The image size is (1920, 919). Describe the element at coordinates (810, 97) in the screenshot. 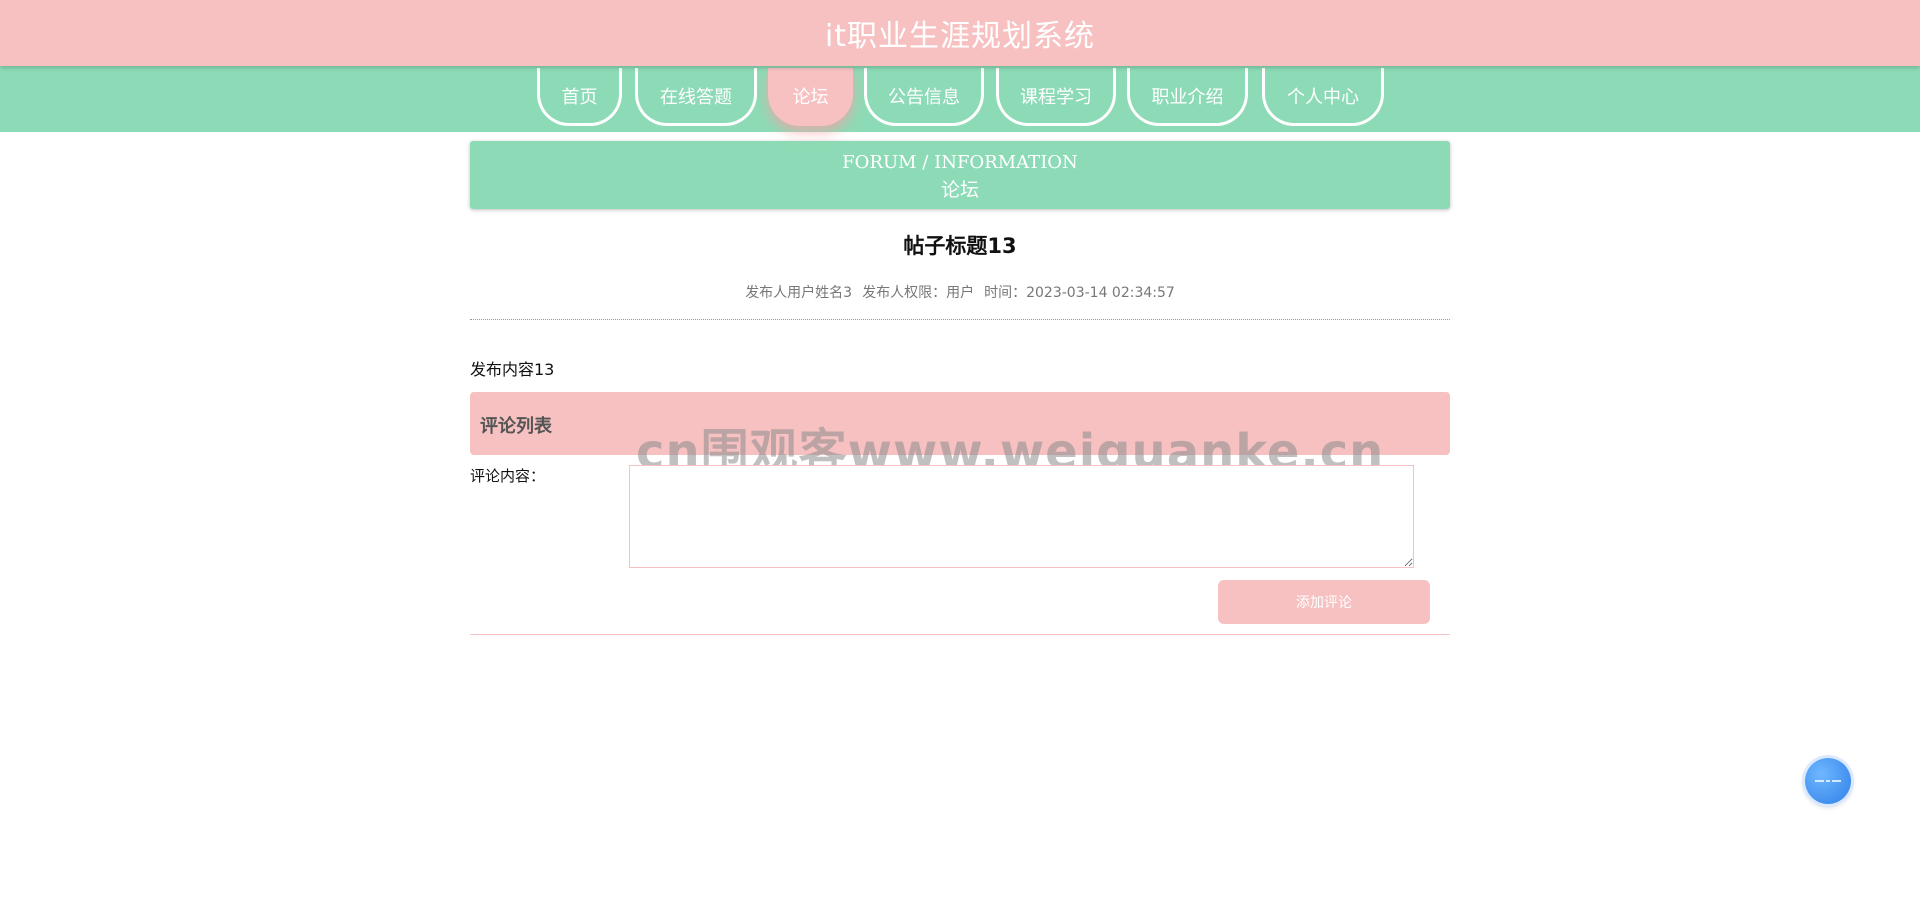

I see `nav-item-forum: 论坛` at that location.